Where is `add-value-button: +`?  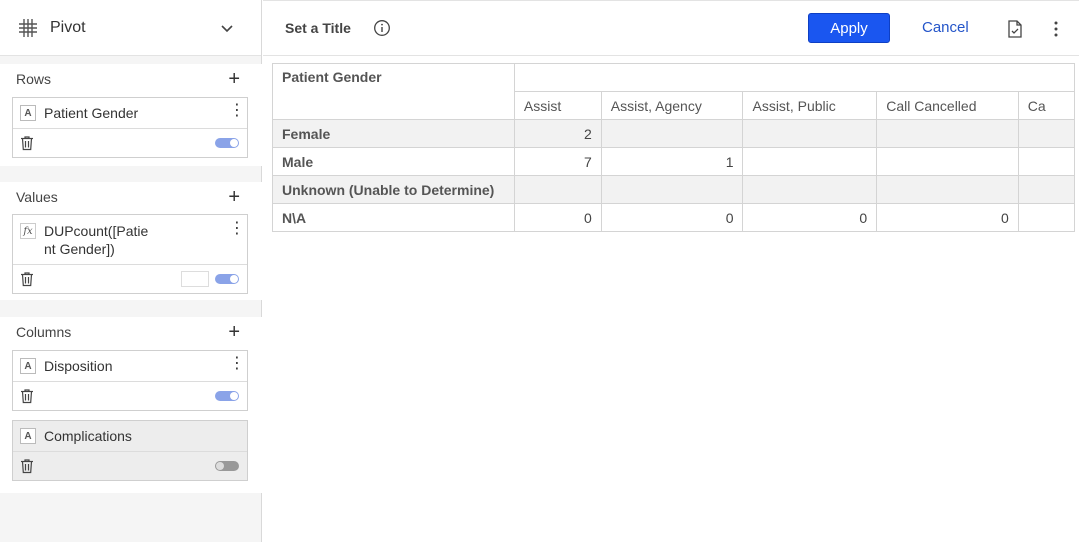
add-value-button: + is located at coordinates (234, 197).